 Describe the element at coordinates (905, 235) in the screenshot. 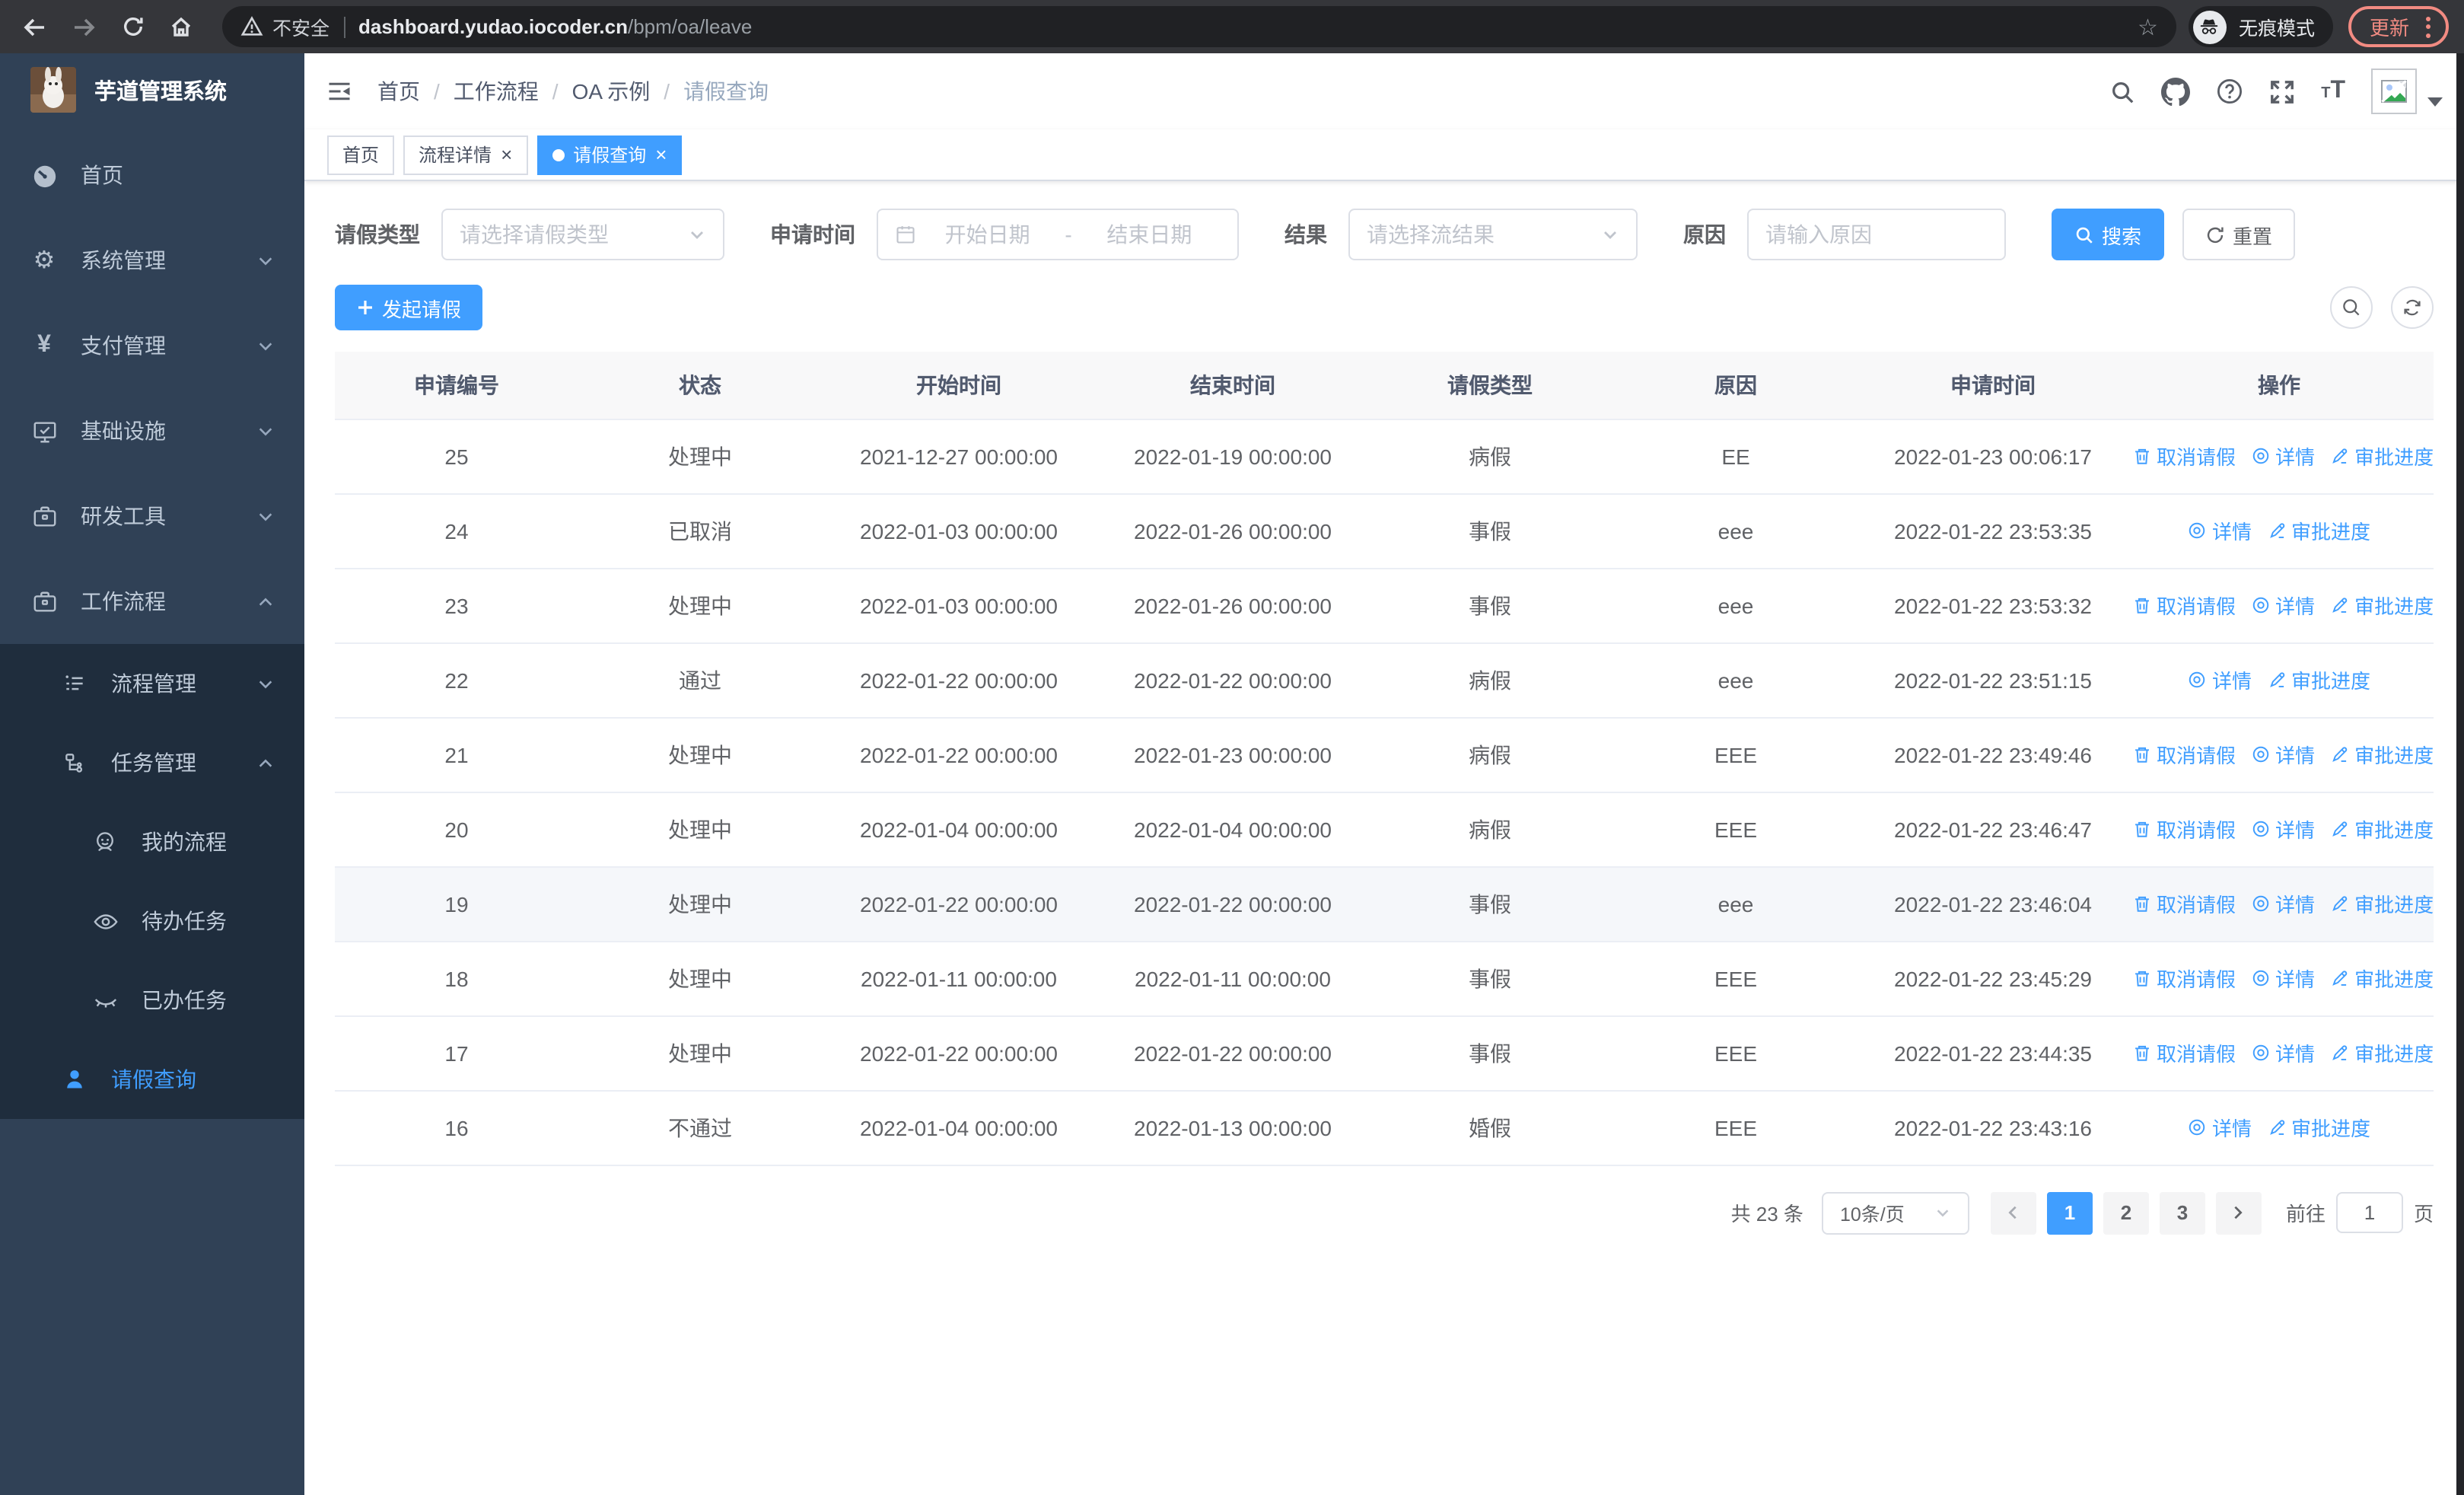

I see `calendar-icon` at that location.